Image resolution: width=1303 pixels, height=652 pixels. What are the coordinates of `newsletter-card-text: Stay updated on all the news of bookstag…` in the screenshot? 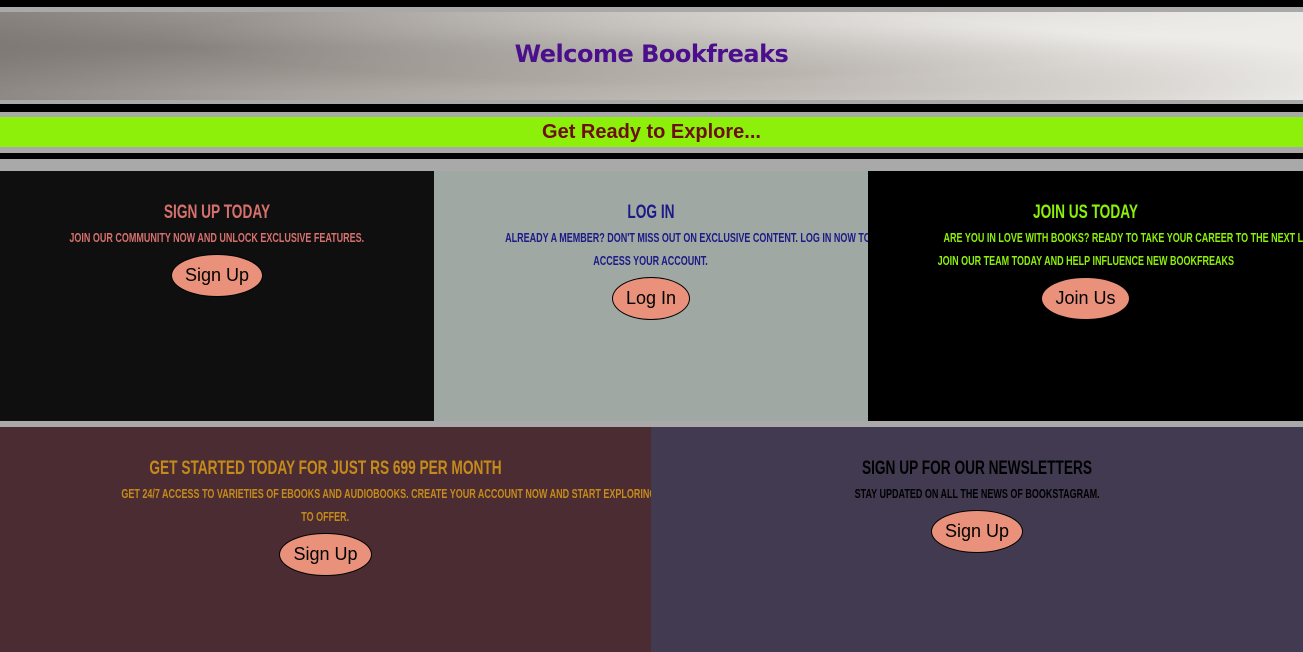 It's located at (977, 494).